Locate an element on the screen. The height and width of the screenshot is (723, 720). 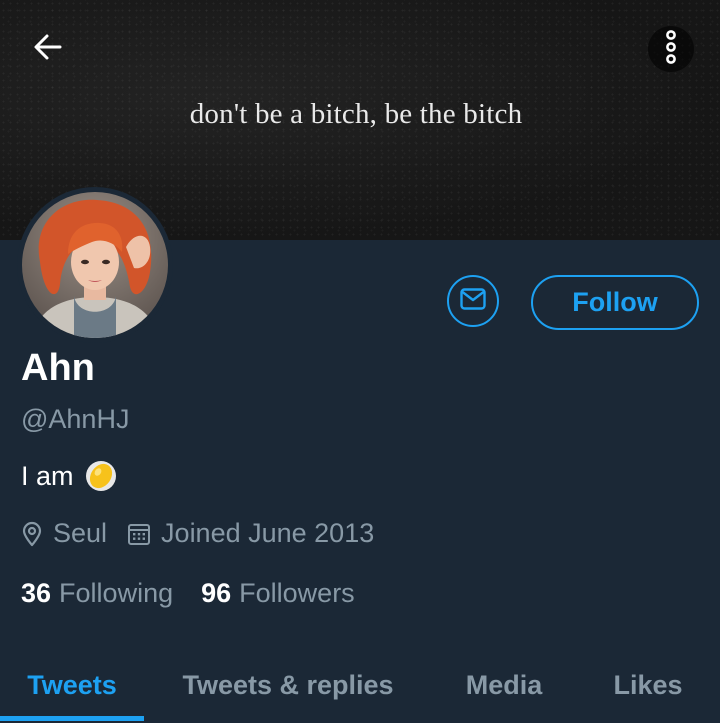
more-options-button is located at coordinates (671, 49).